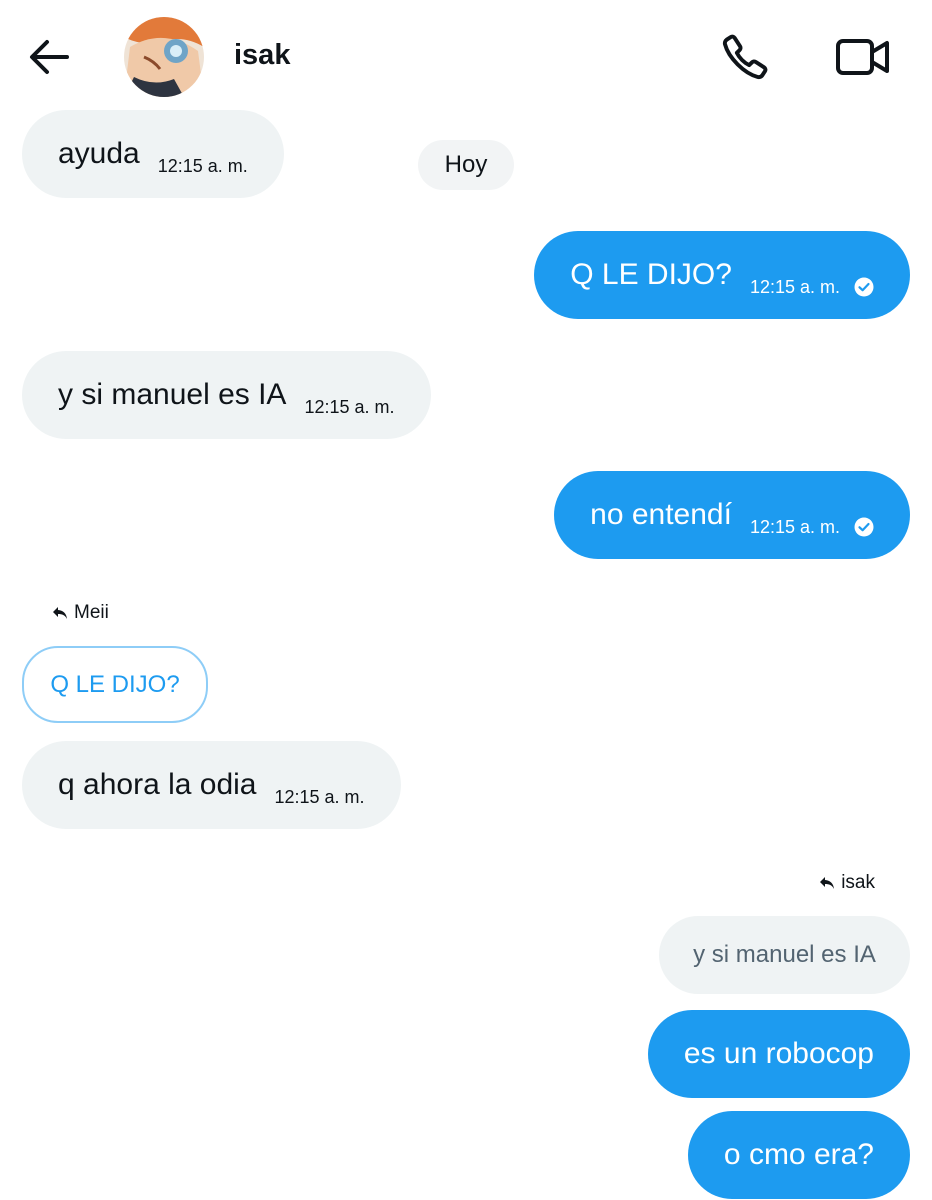 The image size is (932, 1200). Describe the element at coordinates (115, 684) in the screenshot. I see `quoted-message: Q LE DIJO?` at that location.